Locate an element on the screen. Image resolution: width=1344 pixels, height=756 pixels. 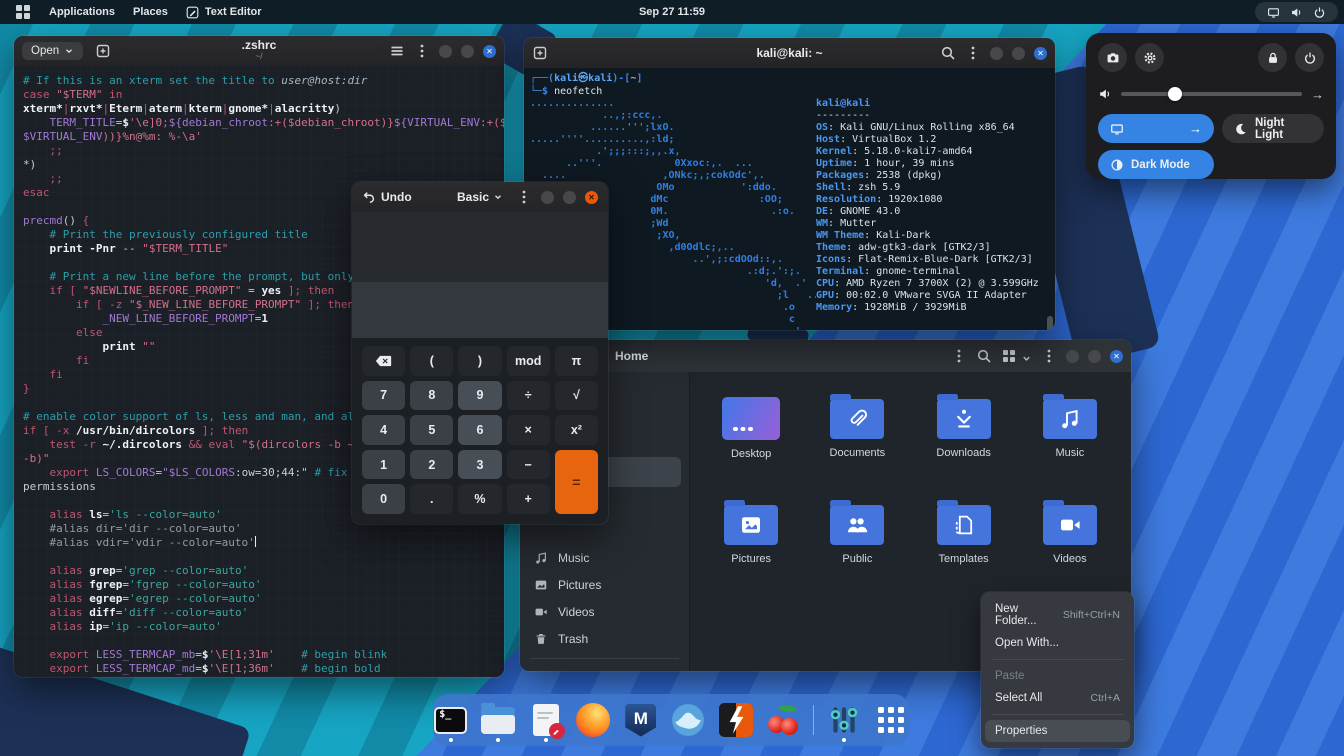
calc-button-9: 9 is located at coordinates (480, 395).